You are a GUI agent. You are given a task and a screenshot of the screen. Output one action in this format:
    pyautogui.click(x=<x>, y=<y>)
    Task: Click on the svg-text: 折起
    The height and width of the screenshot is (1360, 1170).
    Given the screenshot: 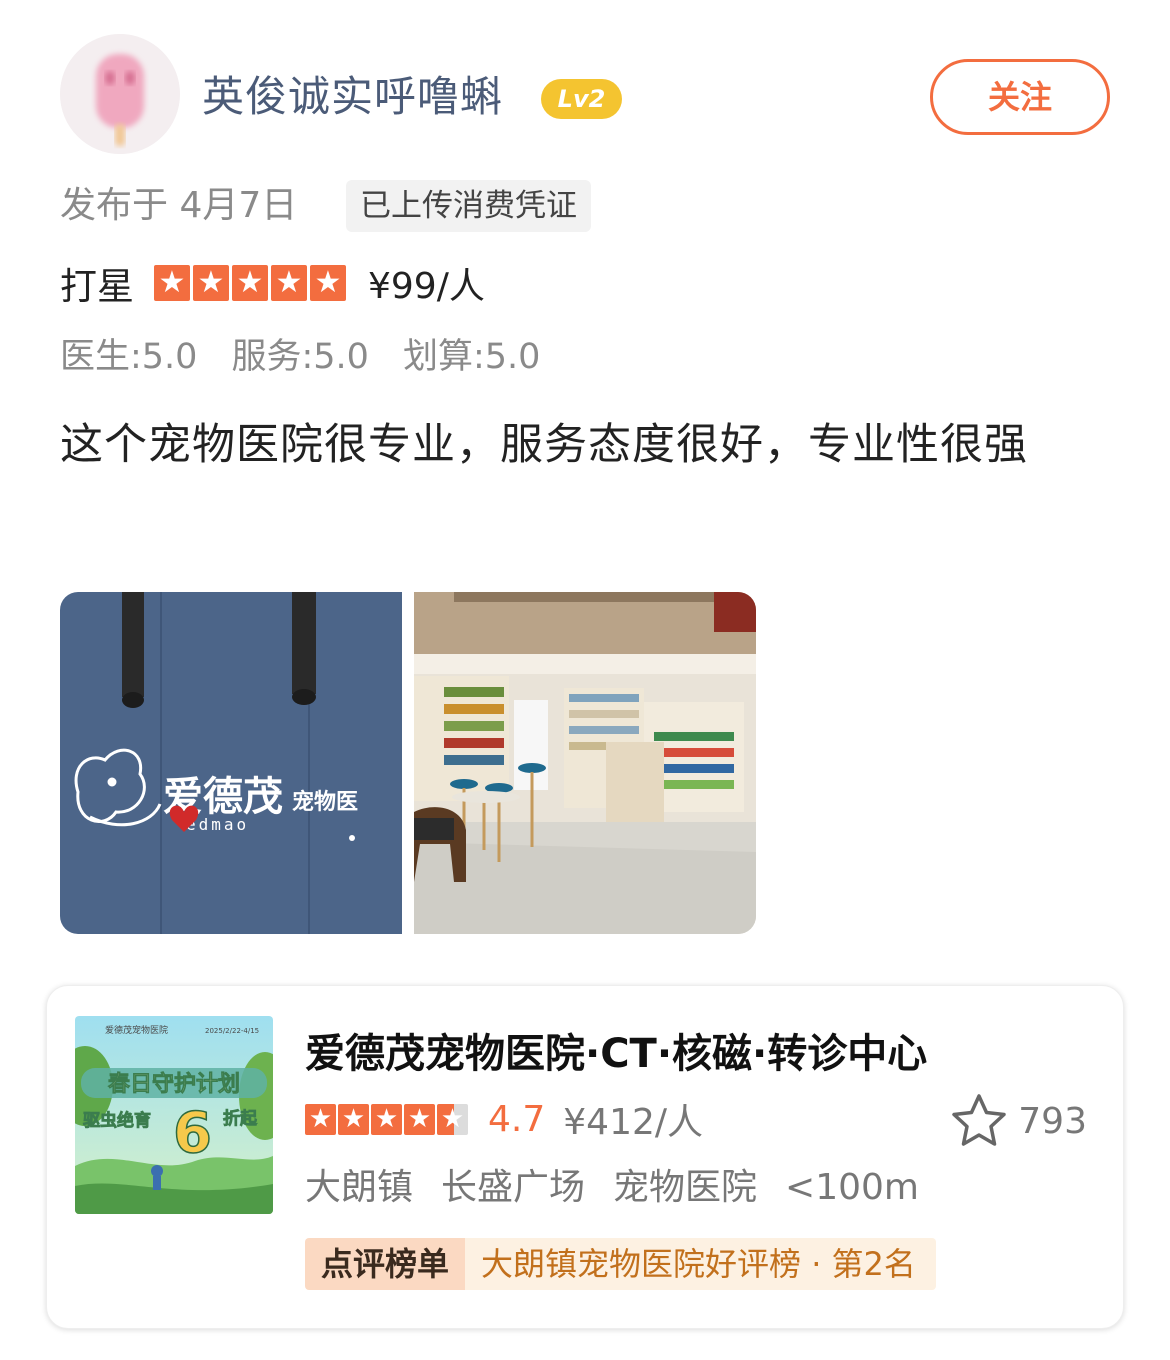 What is the action you would take?
    pyautogui.click(x=240, y=1118)
    